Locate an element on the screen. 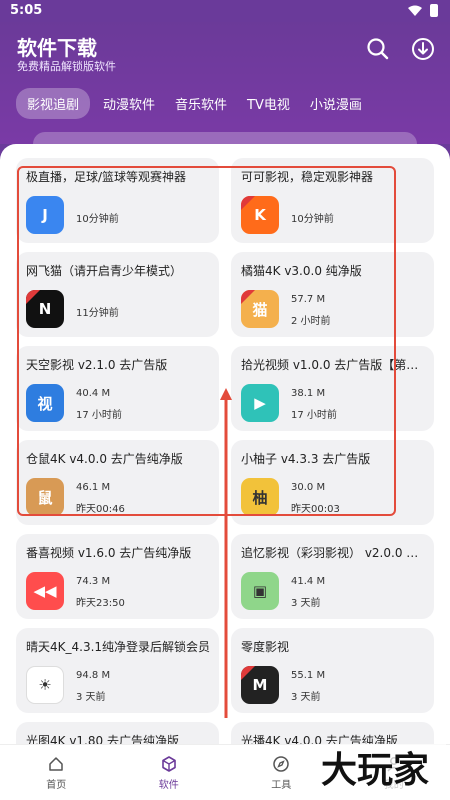 This screenshot has width=450, height=800. download-icon is located at coordinates (423, 49).